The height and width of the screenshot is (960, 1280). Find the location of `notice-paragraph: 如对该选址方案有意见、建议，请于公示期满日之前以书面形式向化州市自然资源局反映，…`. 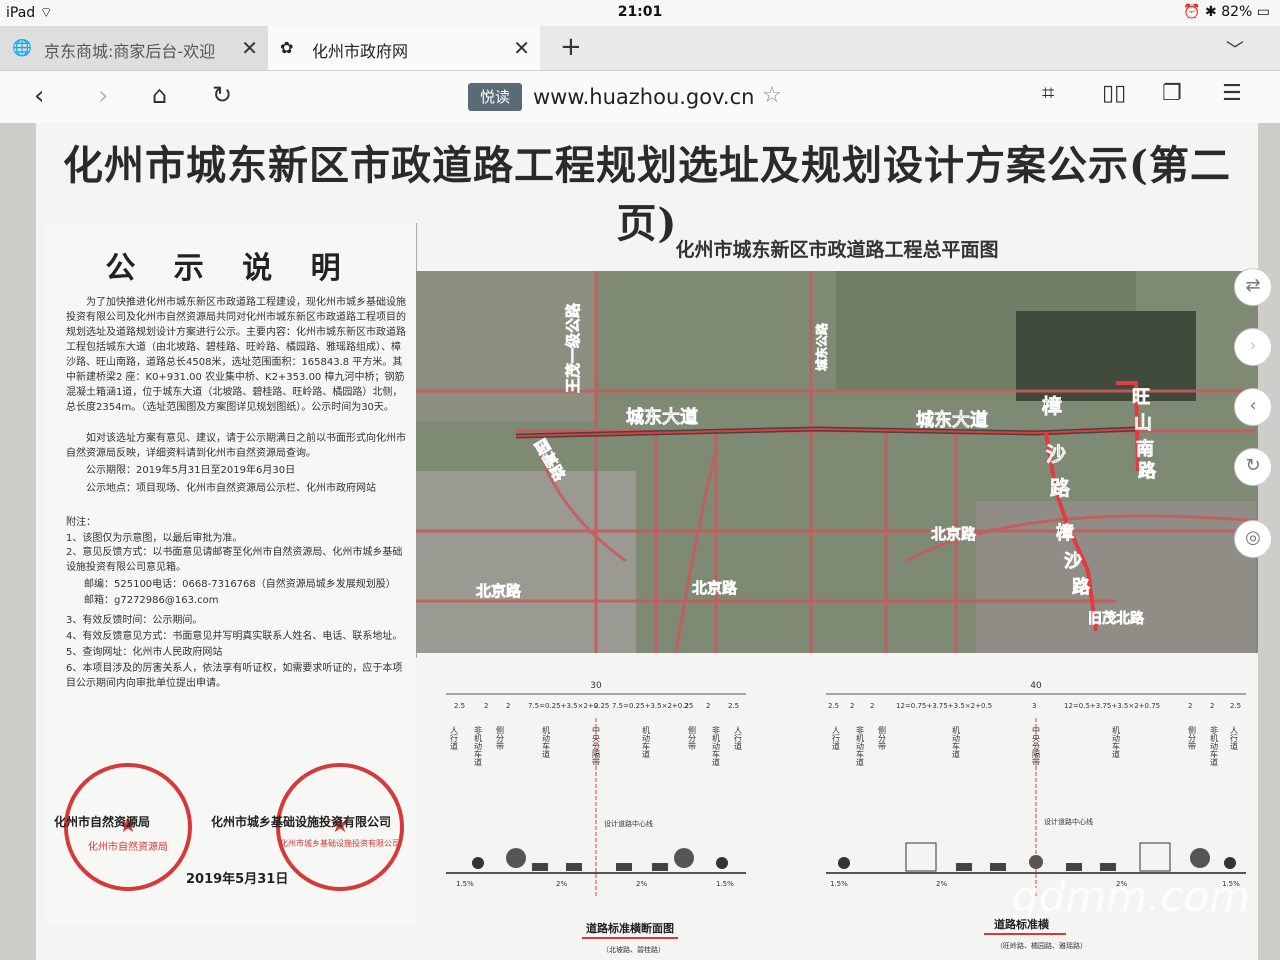

notice-paragraph: 如对该选址方案有意见、建议，请于公示期满日之前以书面形式向化州市自然资源局反映，… is located at coordinates (236, 446).